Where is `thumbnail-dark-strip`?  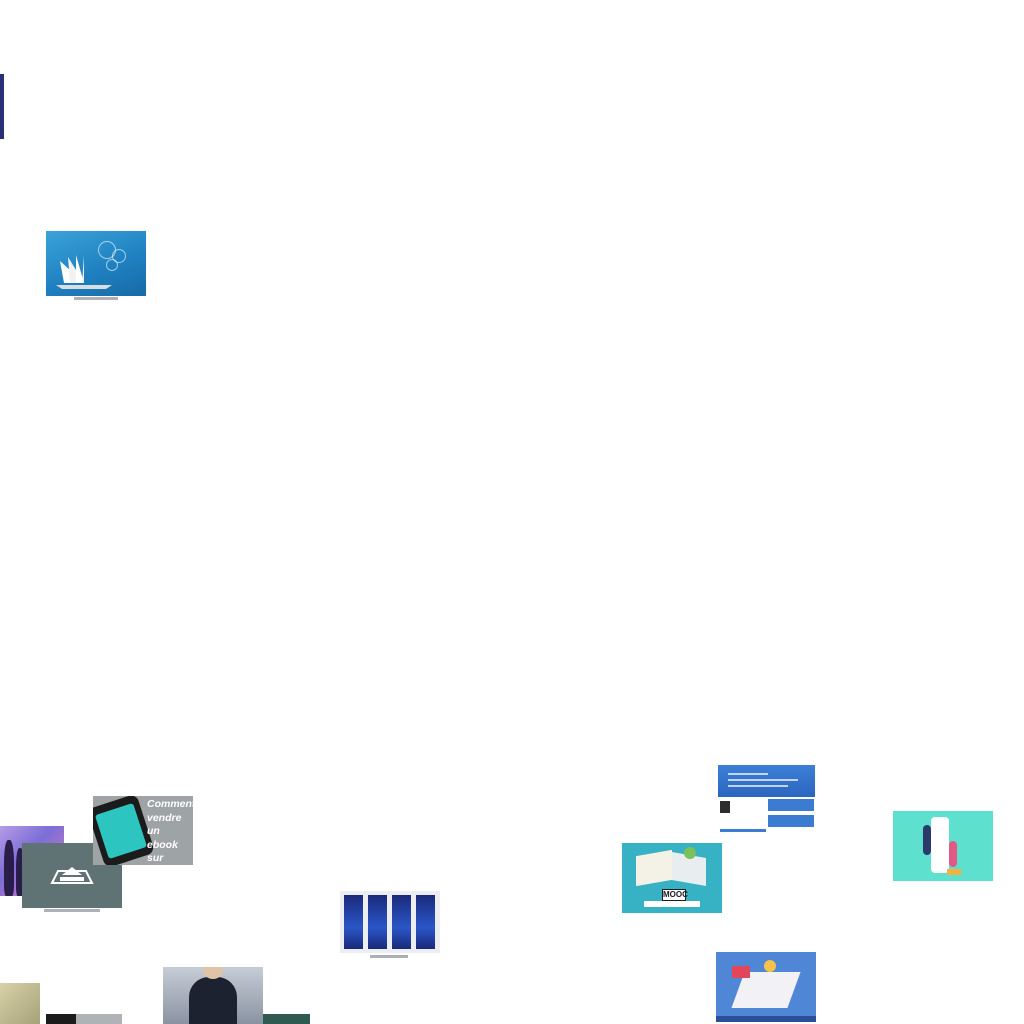
thumbnail-dark-strip is located at coordinates (84, 1019).